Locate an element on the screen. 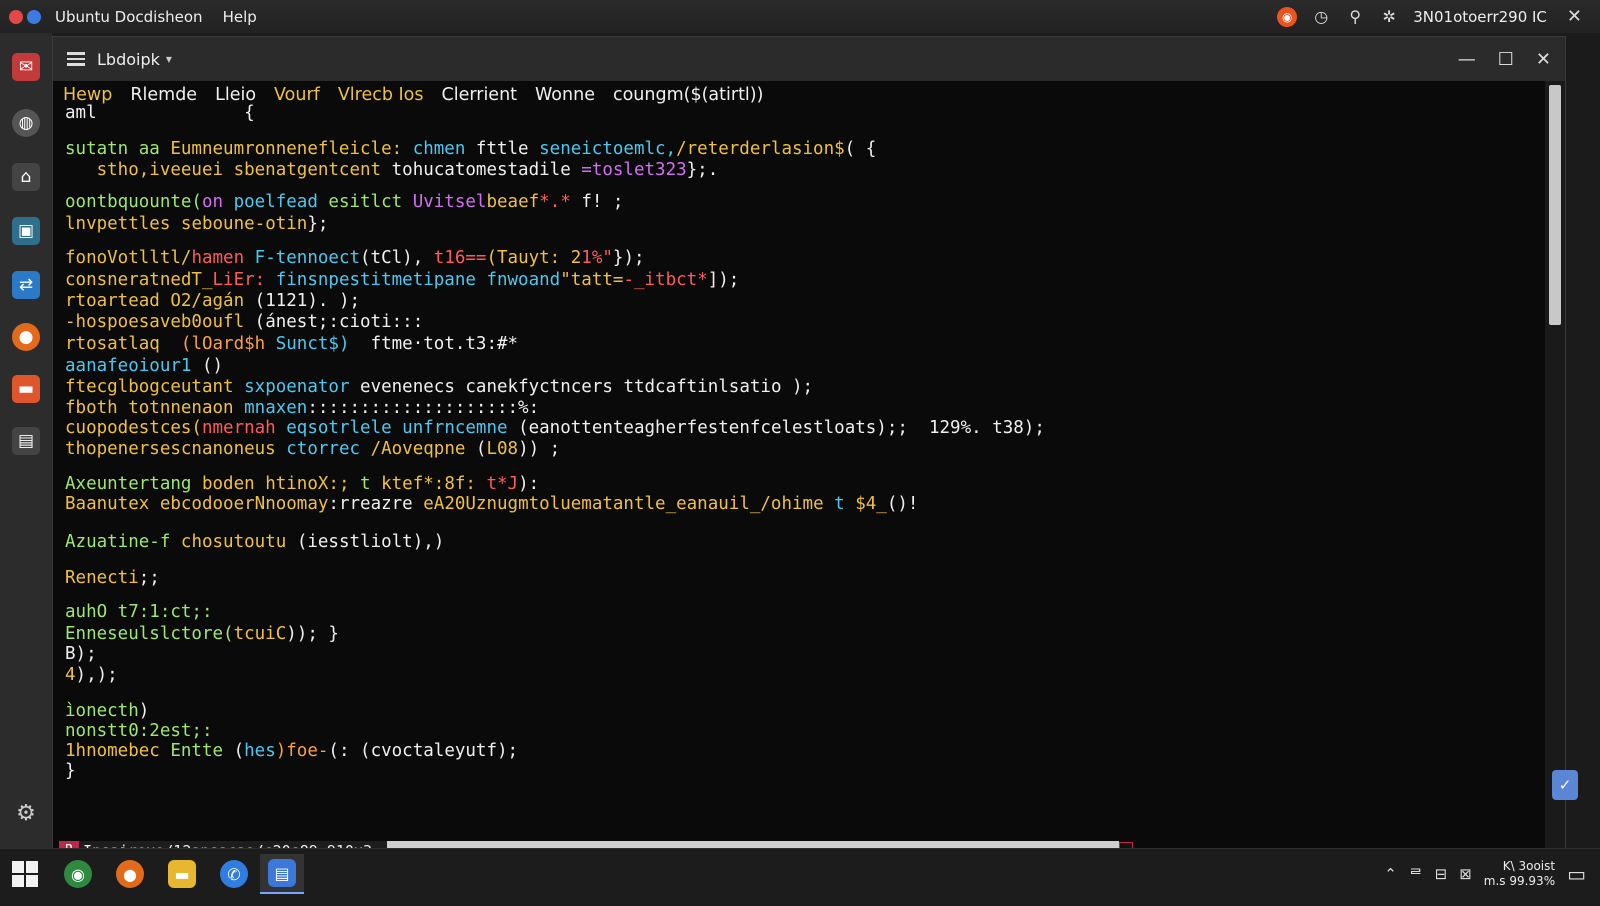 The height and width of the screenshot is (906, 1600). code-token: poelfead is located at coordinates (281, 202).